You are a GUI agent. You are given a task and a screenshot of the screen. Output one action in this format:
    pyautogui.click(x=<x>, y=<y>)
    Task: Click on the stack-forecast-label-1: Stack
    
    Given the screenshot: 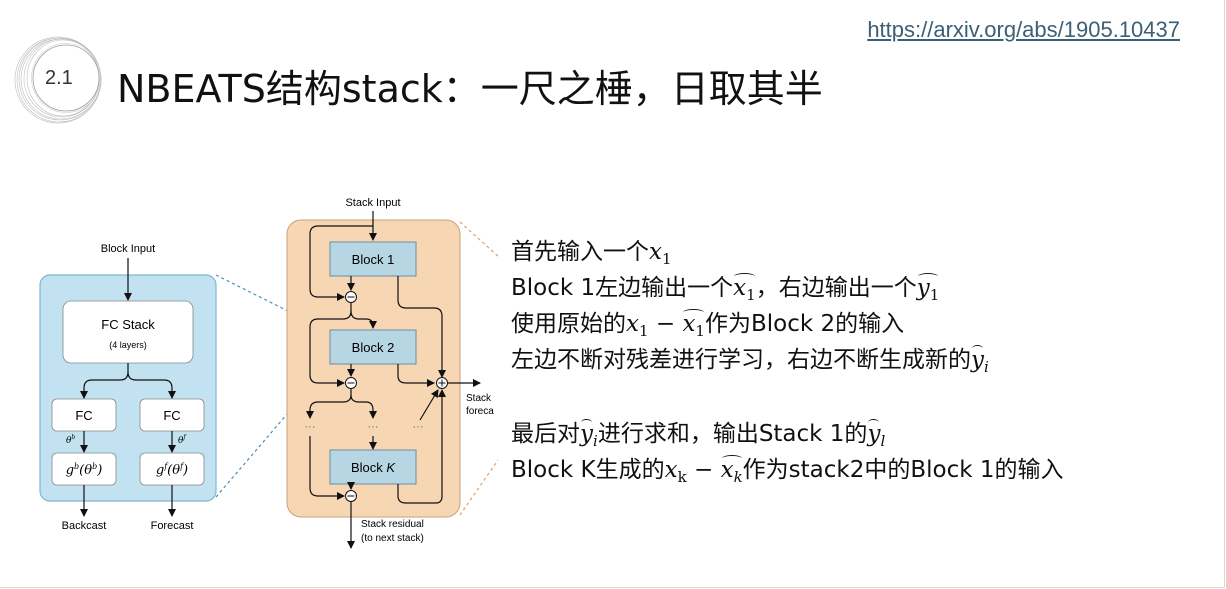 What is the action you would take?
    pyautogui.click(x=479, y=398)
    